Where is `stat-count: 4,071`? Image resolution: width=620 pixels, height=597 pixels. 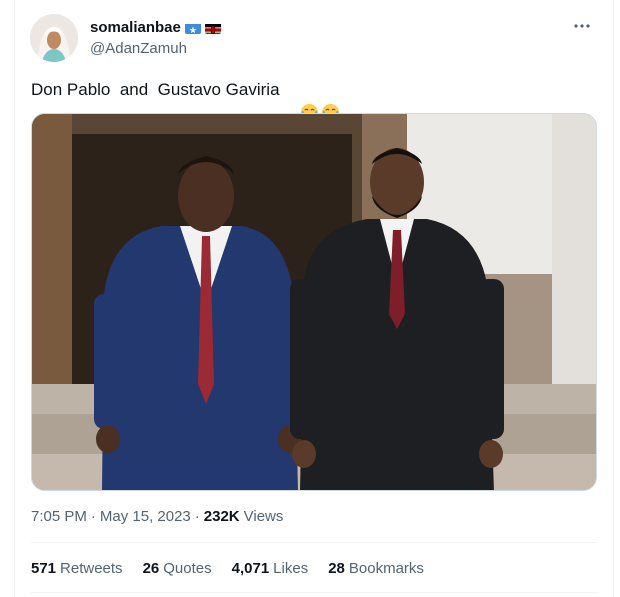 stat-count: 4,071 is located at coordinates (250, 568).